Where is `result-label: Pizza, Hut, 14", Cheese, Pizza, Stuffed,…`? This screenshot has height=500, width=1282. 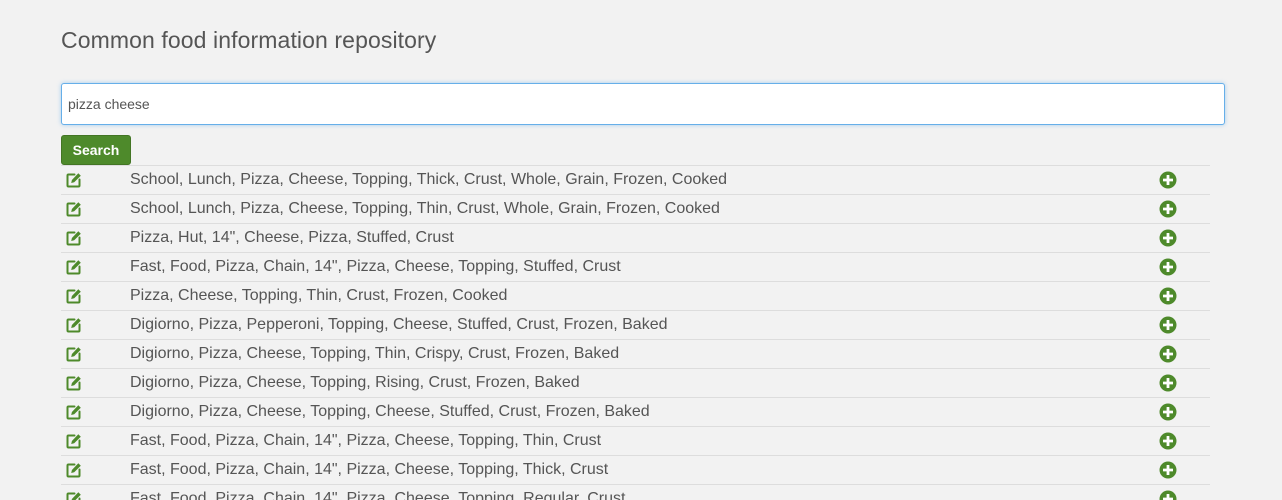 result-label: Pizza, Hut, 14", Cheese, Pizza, Stuffed,… is located at coordinates (292, 238).